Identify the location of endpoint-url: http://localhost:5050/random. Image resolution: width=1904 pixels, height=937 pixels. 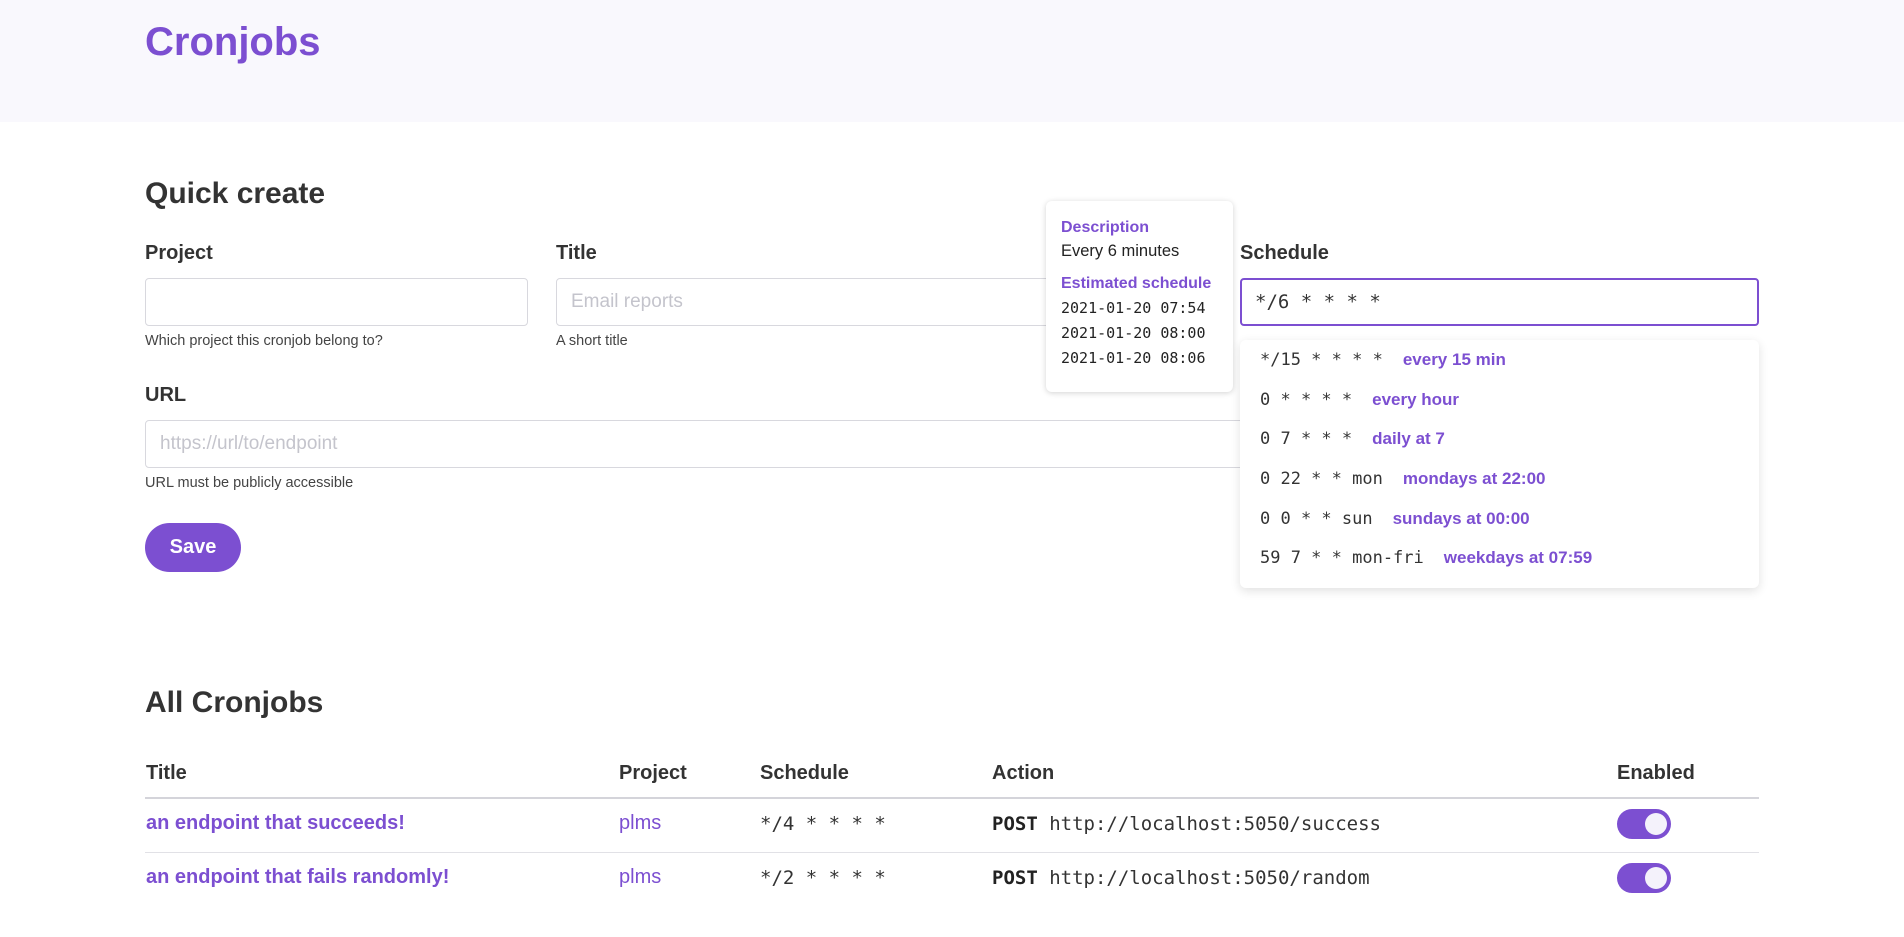
(1209, 878).